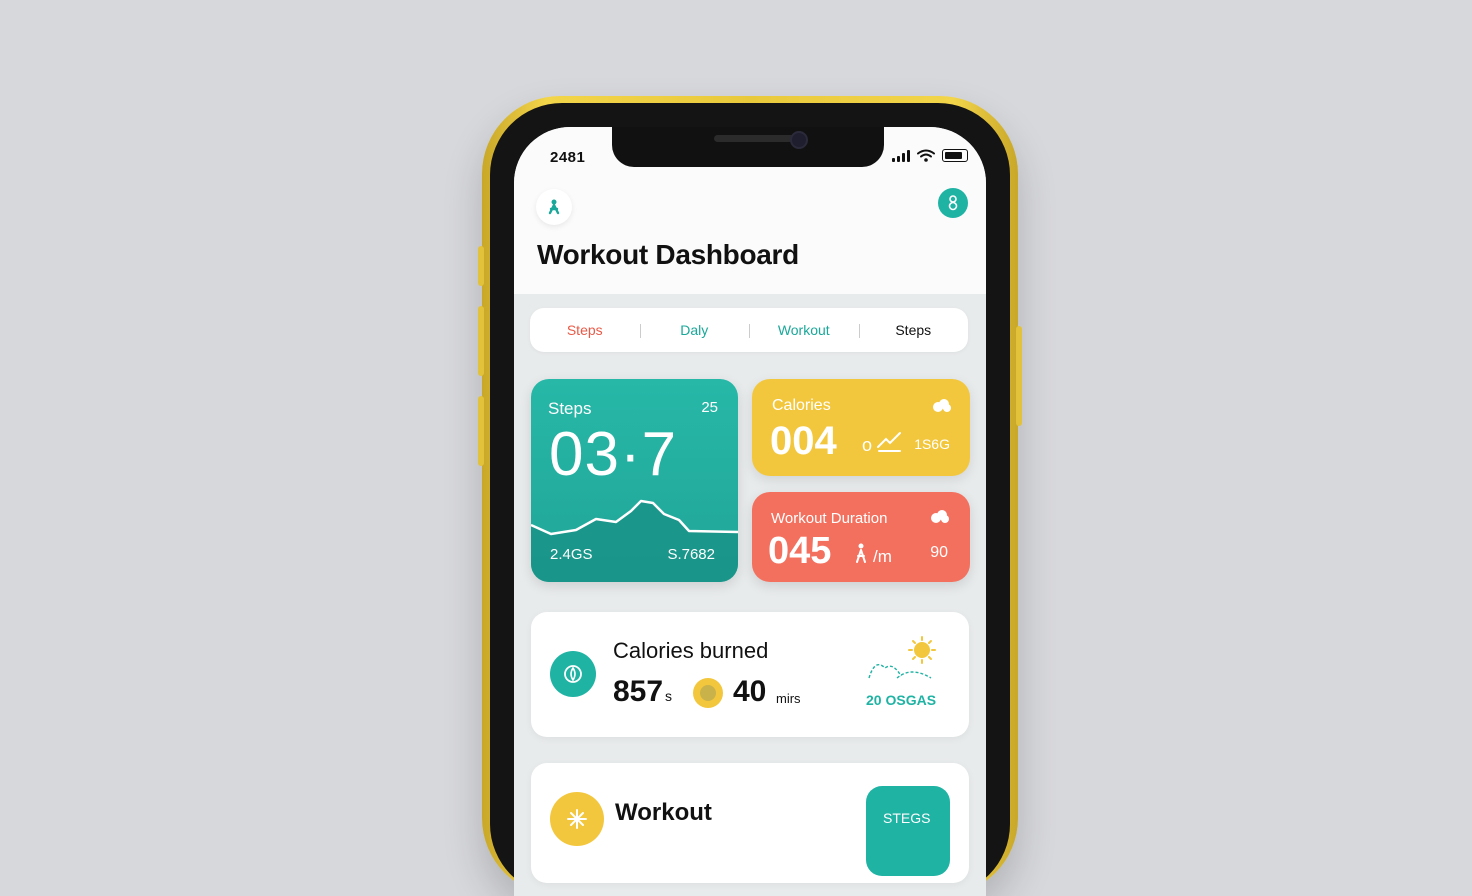 The image size is (1472, 896). Describe the element at coordinates (889, 442) in the screenshot. I see `trend-icon` at that location.